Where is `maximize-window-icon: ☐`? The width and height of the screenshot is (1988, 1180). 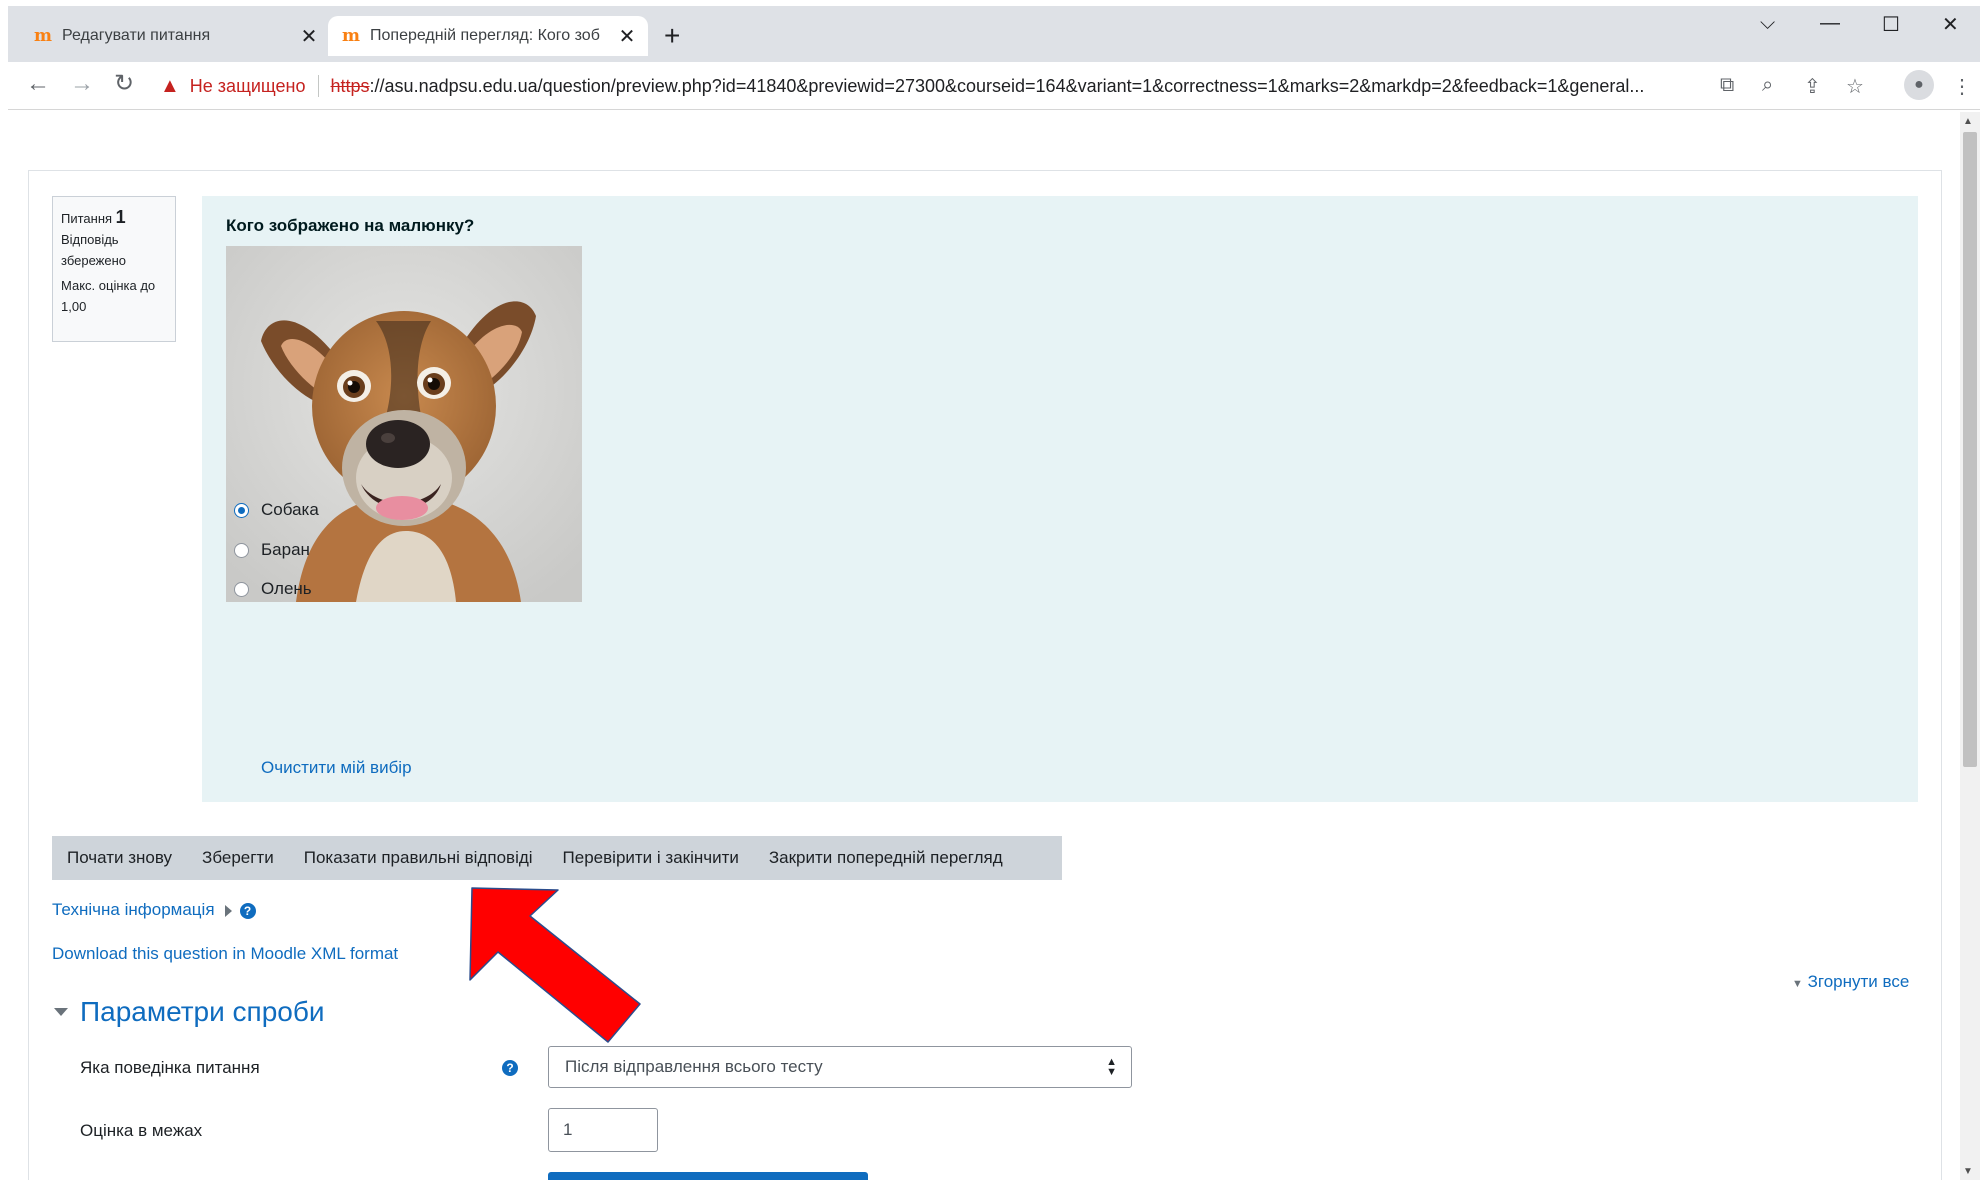
maximize-window-icon: ☐ is located at coordinates (1891, 24).